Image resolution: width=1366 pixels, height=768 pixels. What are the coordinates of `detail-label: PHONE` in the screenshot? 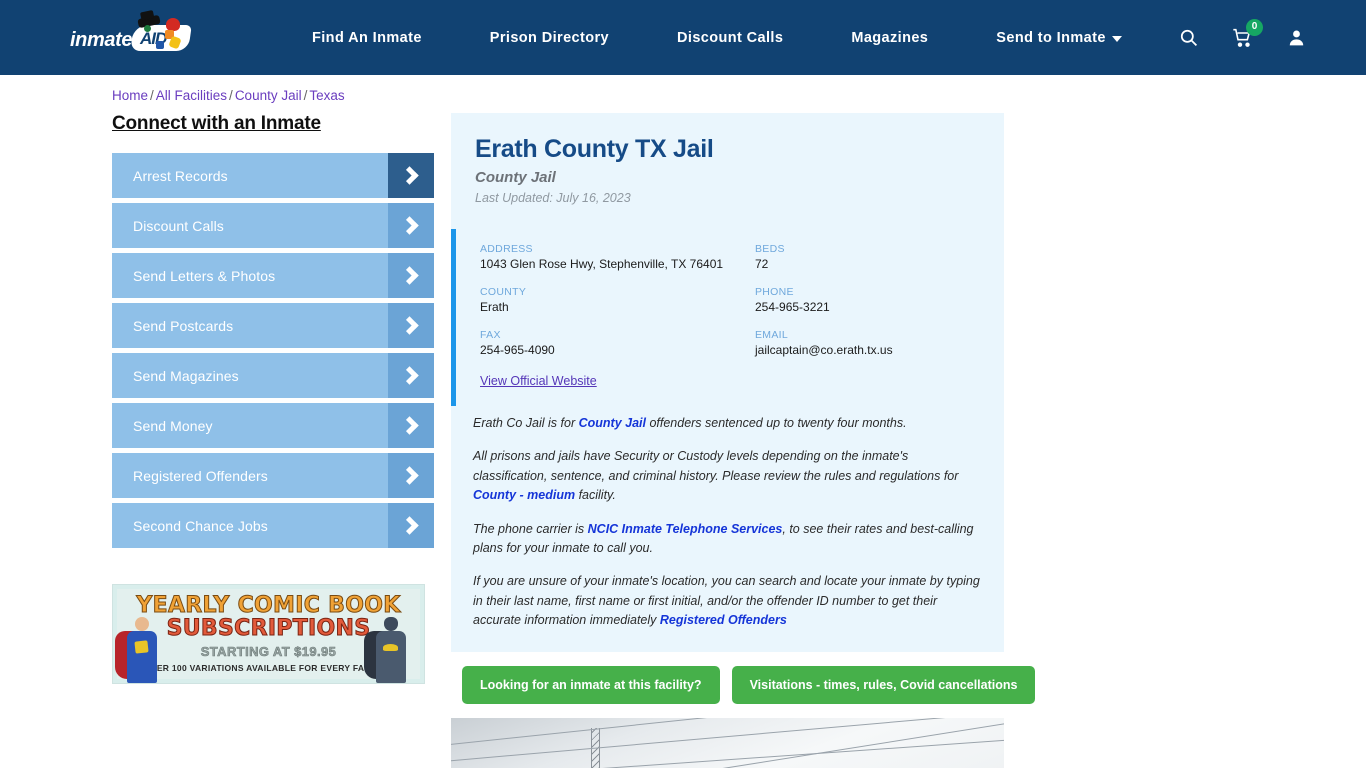 It's located at (774, 292).